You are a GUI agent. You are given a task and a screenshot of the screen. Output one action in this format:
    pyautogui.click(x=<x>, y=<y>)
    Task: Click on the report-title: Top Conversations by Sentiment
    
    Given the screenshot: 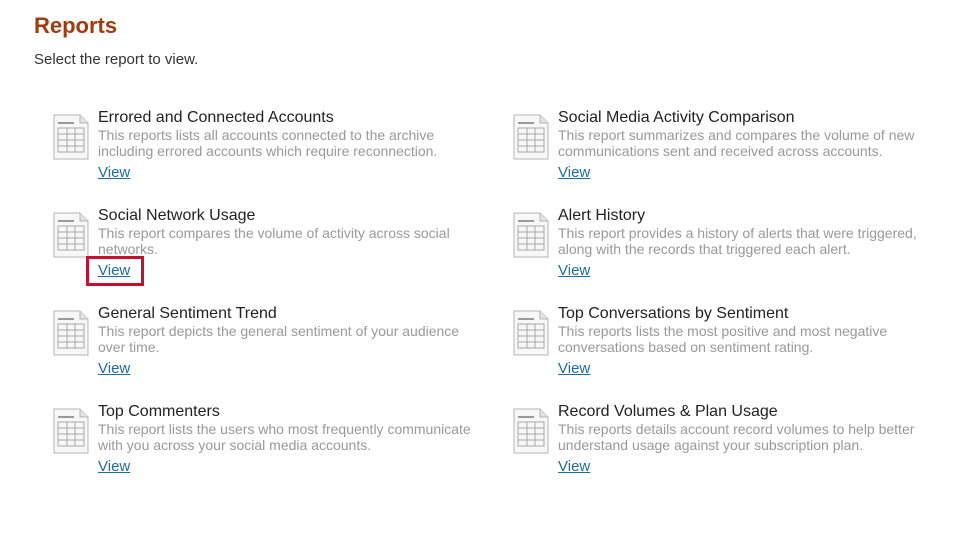 What is the action you would take?
    pyautogui.click(x=673, y=313)
    